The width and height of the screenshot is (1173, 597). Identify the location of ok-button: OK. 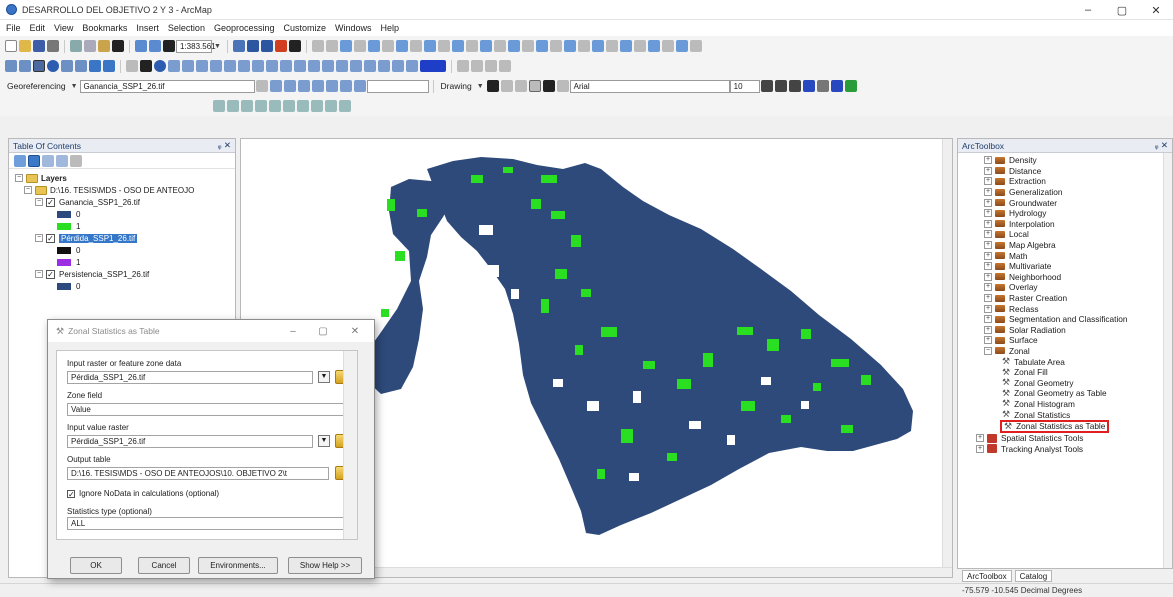
(96, 565).